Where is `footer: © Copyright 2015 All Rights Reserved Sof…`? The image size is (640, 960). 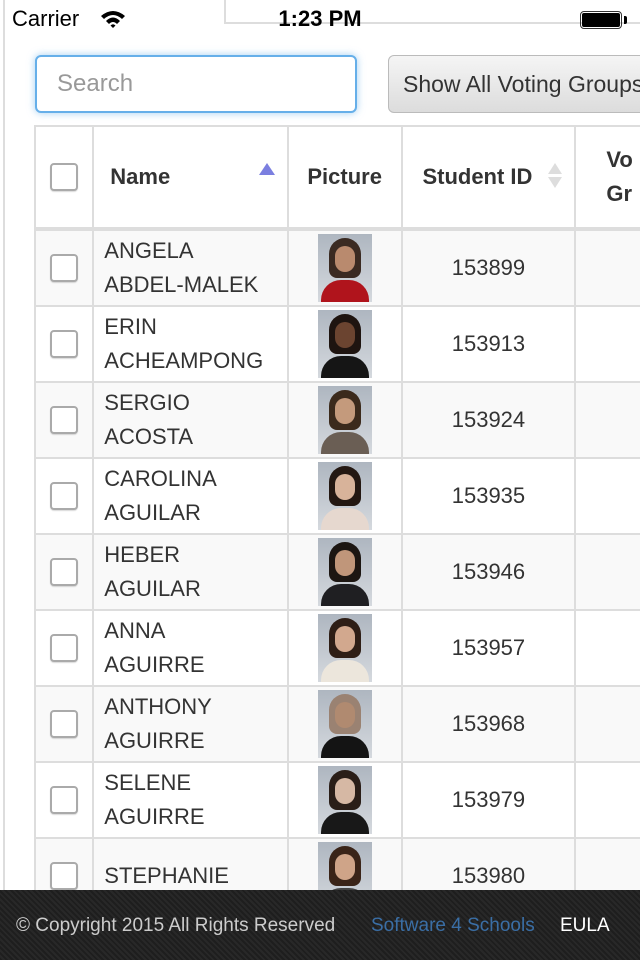
footer: © Copyright 2015 All Rights Reserved Sof… is located at coordinates (320, 925).